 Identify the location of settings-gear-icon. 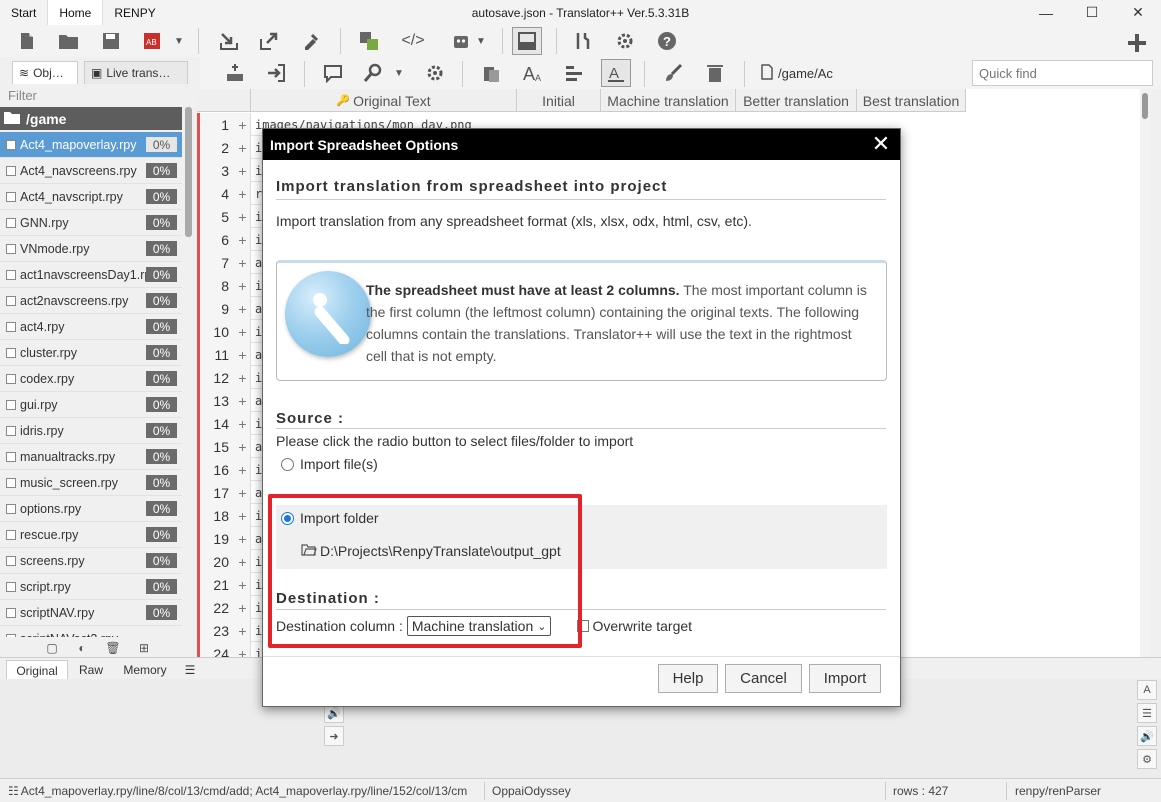
(435, 73).